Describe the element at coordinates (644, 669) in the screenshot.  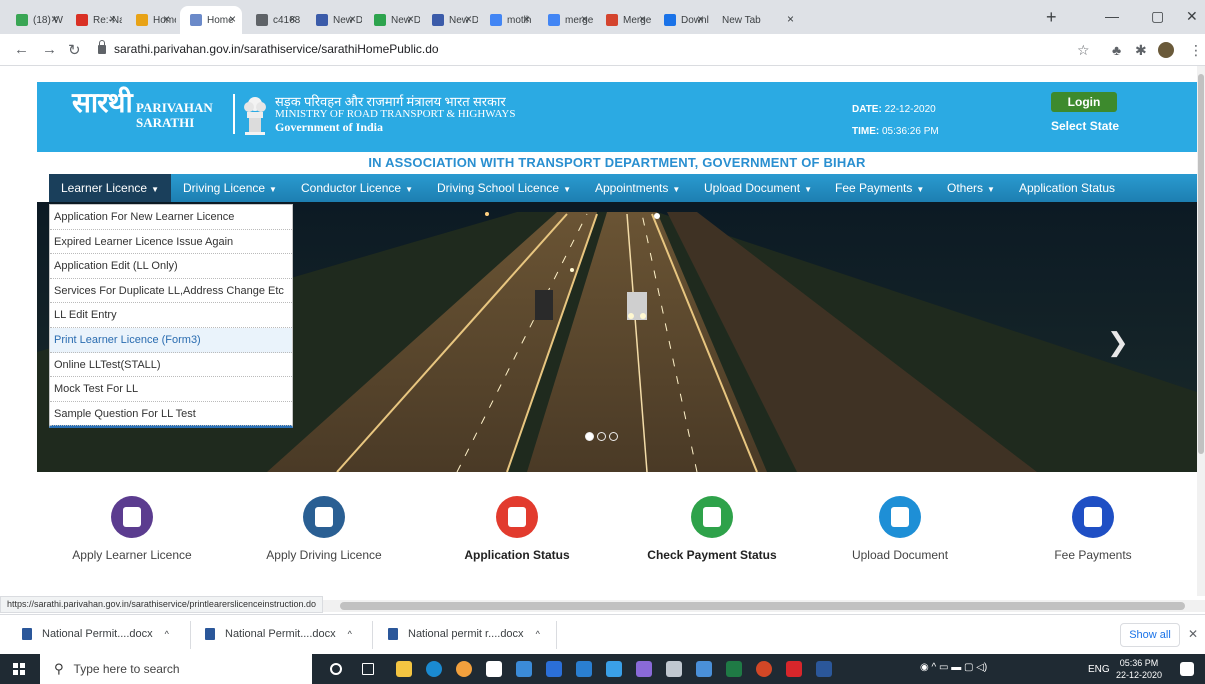
I see `visual-studio-icon` at that location.